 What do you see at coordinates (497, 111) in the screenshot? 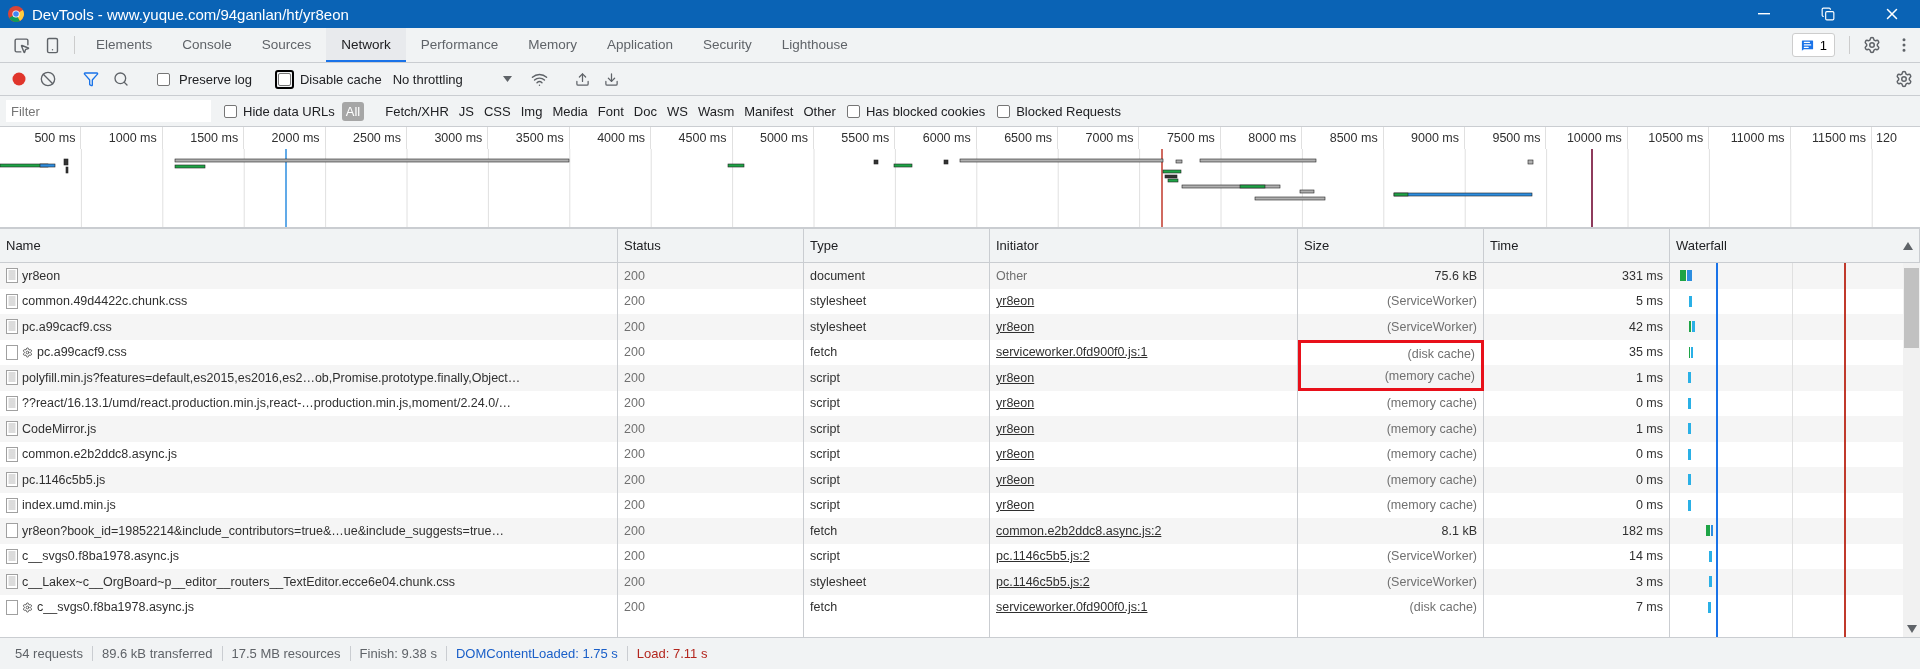
I see `type-filter: CSS` at bounding box center [497, 111].